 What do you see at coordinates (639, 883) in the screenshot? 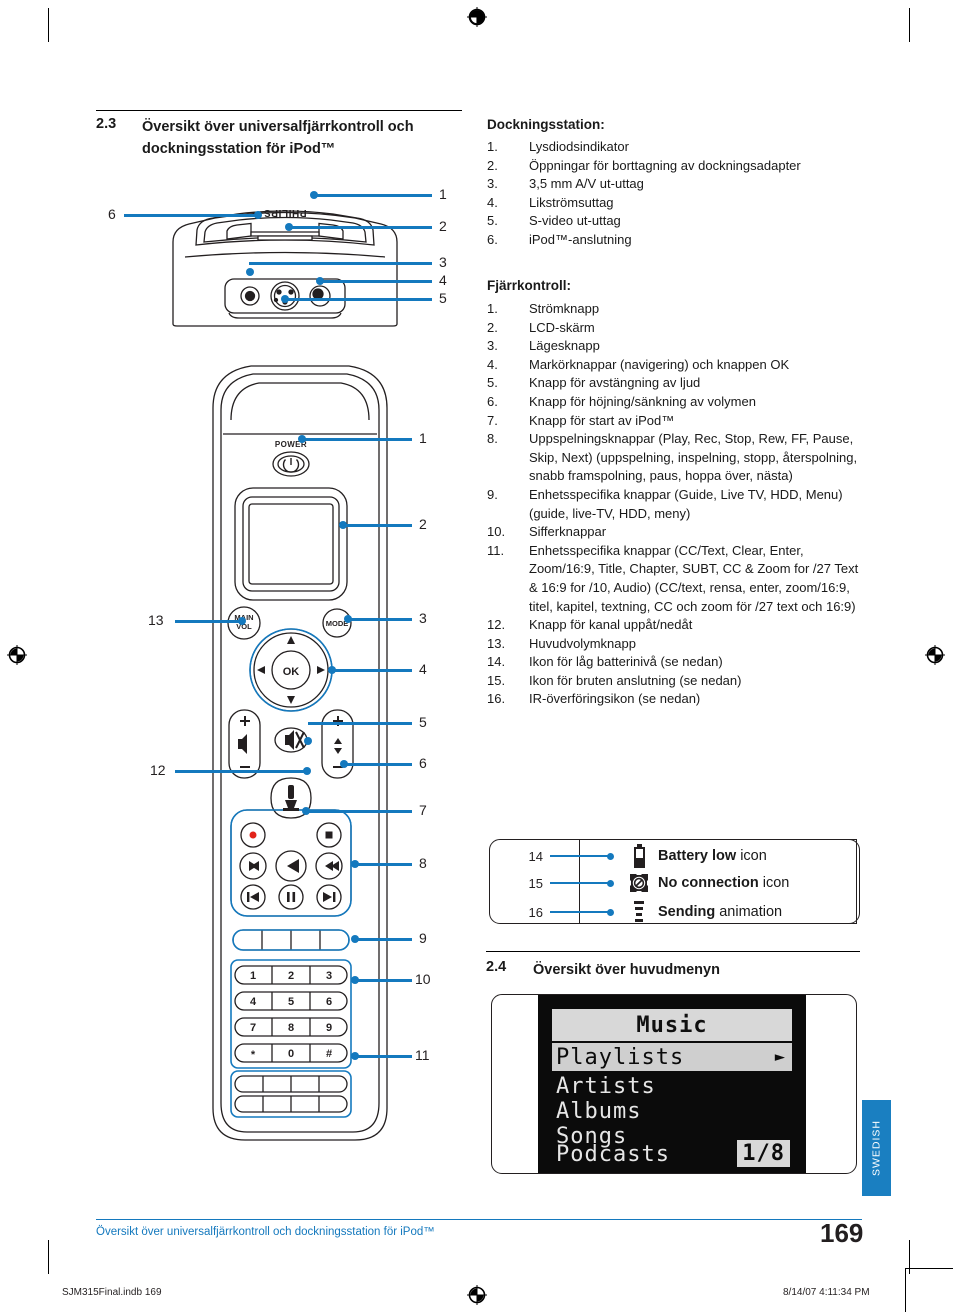
I see `no-connection-icon` at bounding box center [639, 883].